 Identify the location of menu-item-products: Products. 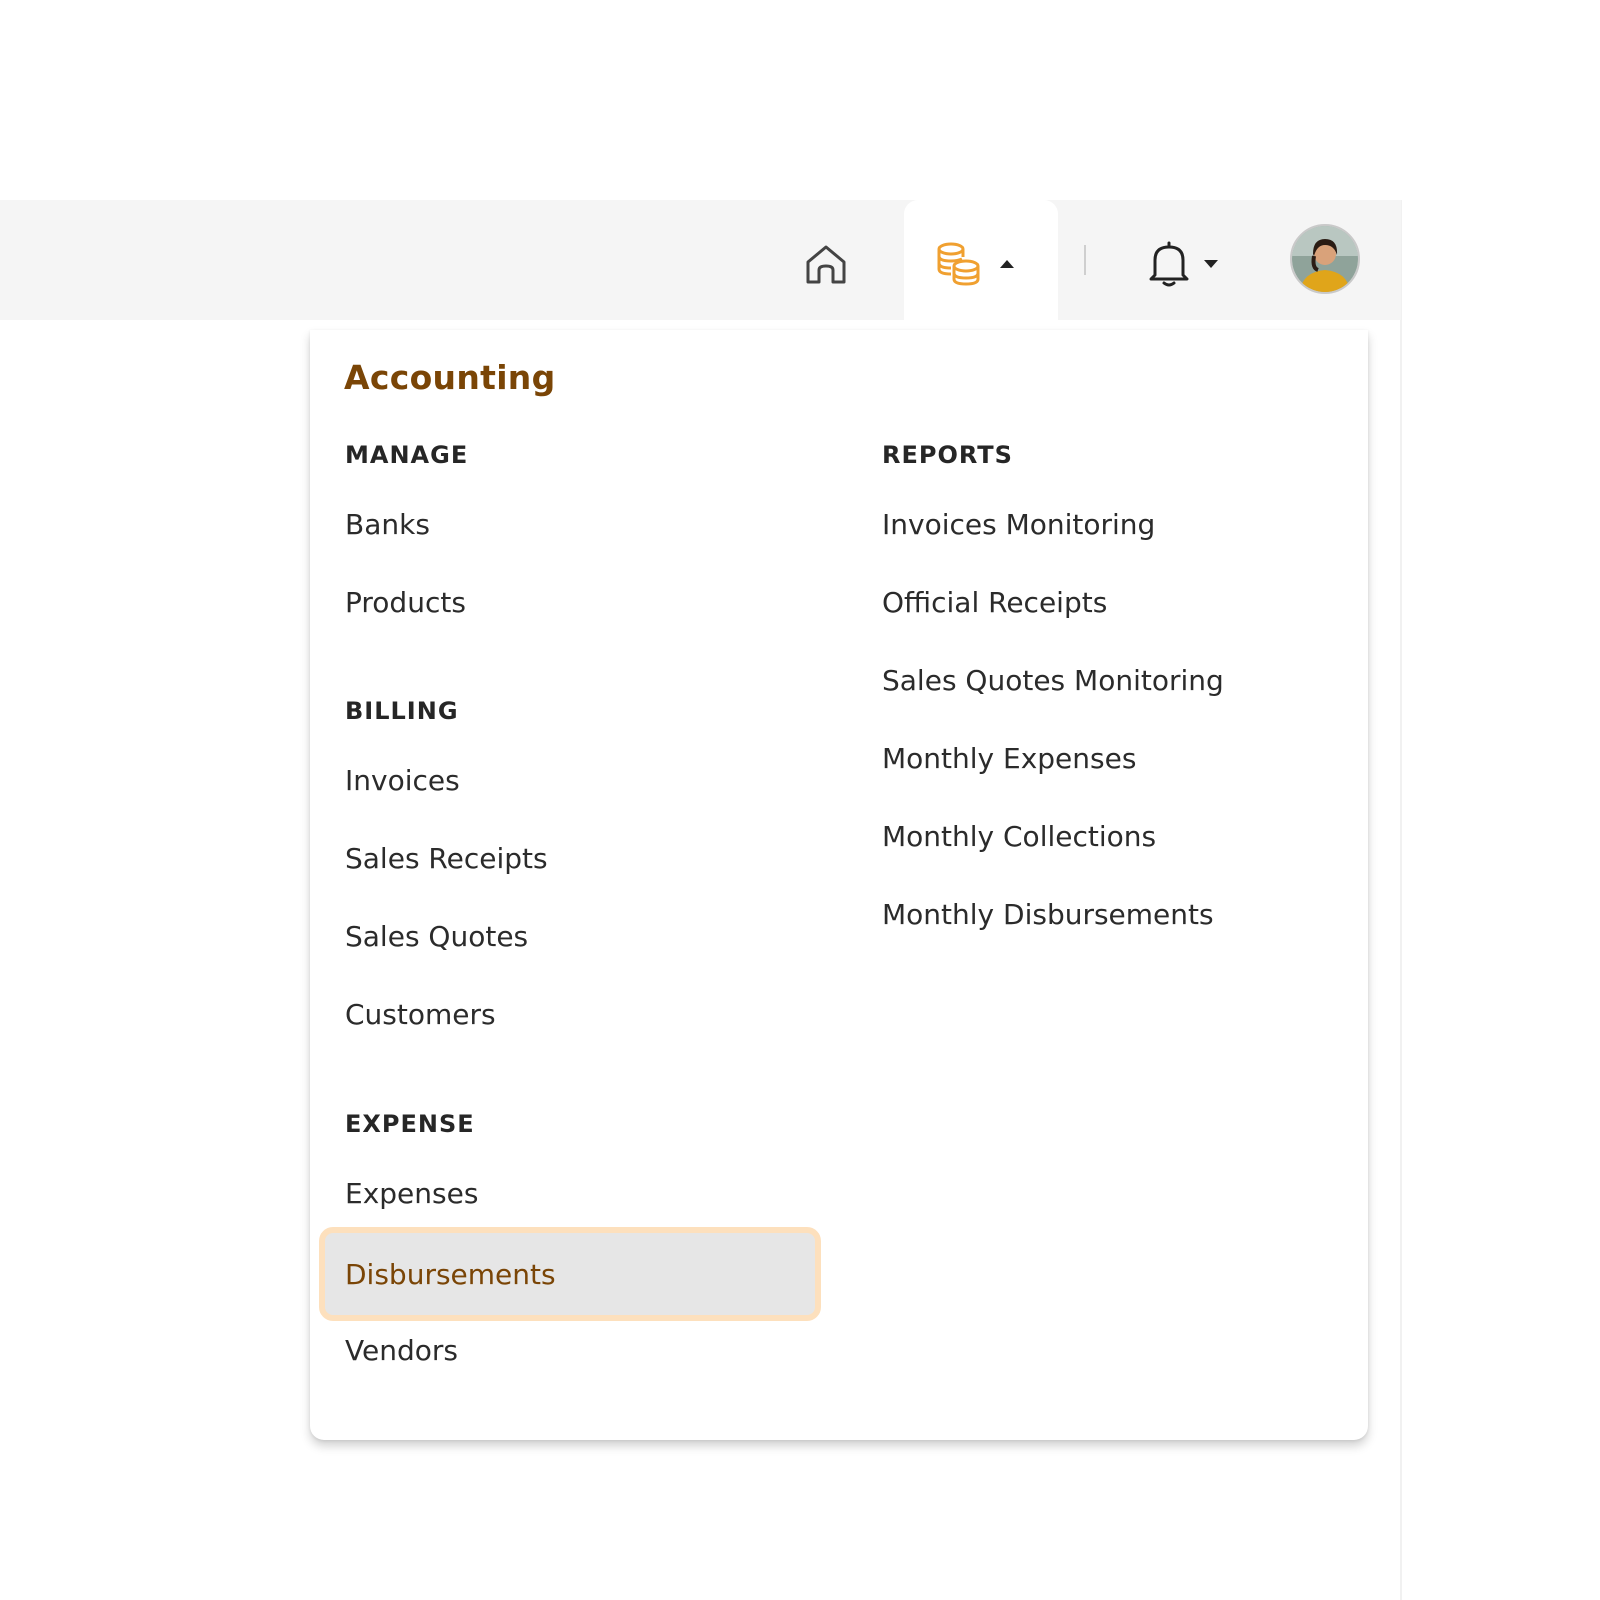
(405, 602).